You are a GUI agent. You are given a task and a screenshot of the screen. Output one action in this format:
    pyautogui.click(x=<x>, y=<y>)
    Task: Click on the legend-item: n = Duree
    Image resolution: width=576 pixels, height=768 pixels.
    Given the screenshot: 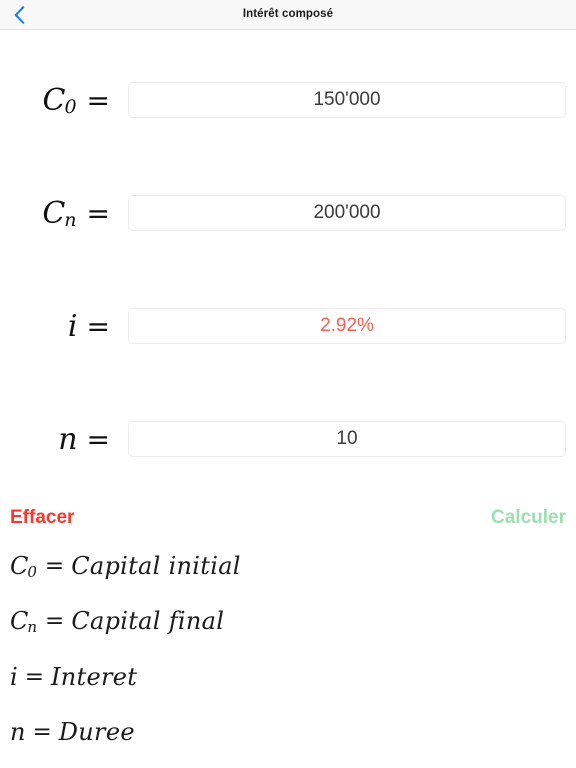 What is the action you would take?
    pyautogui.click(x=72, y=732)
    